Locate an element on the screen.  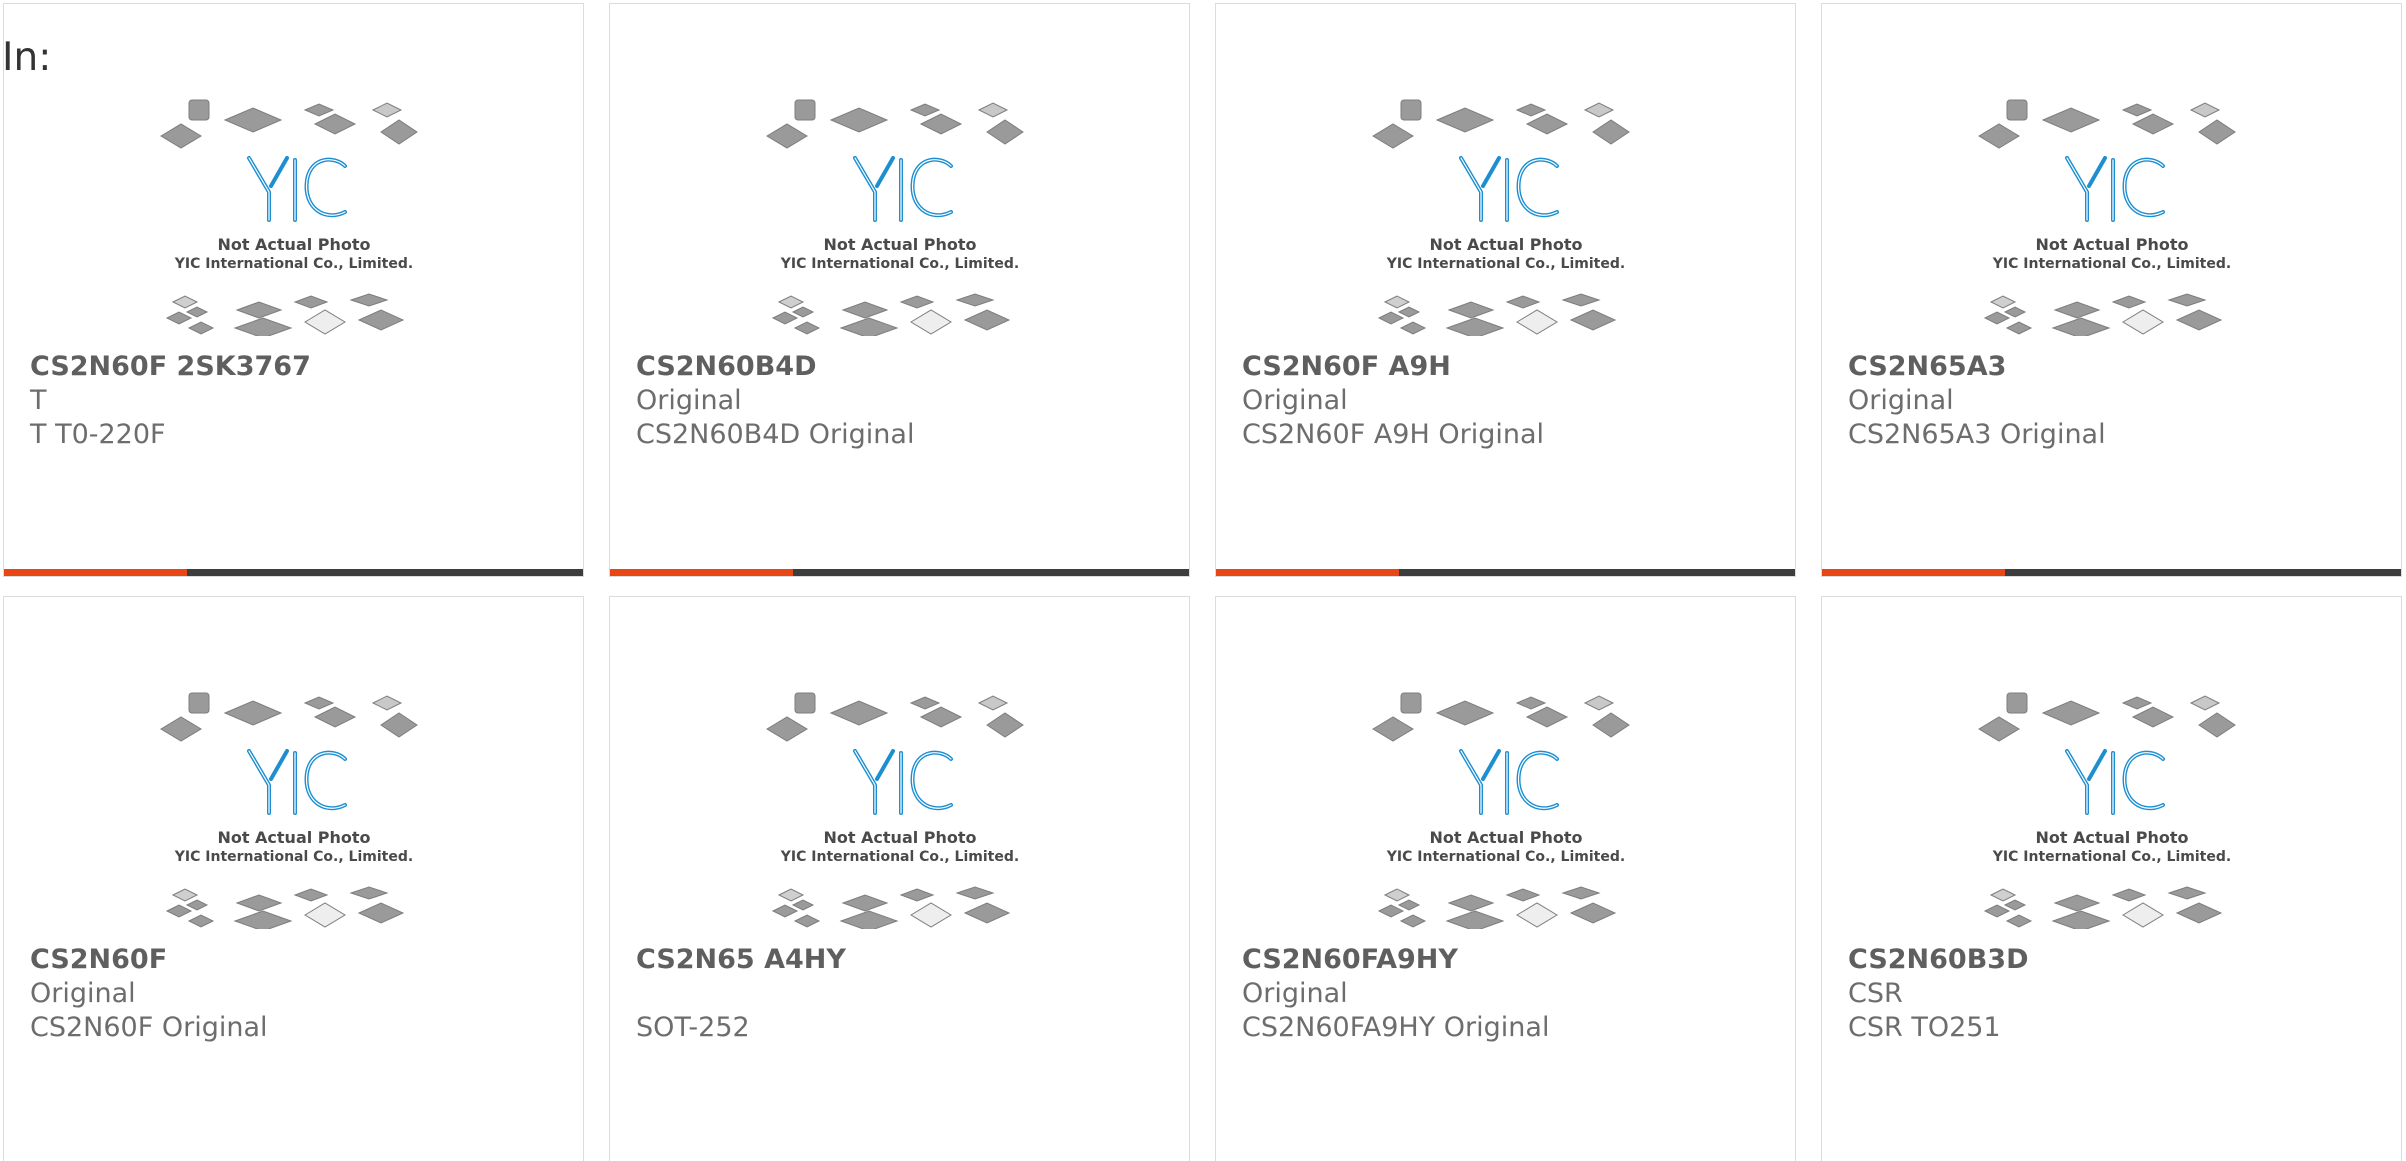
product-brand: T is located at coordinates (38, 400).